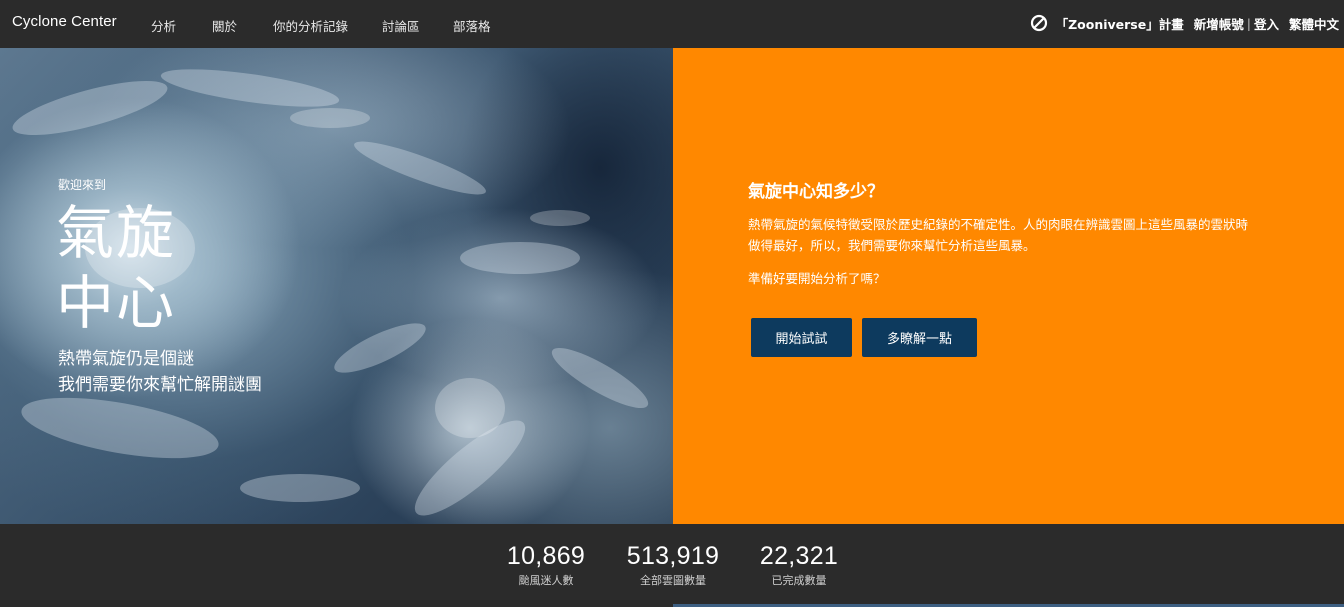  I want to click on nav-item-talk: 討論區, so click(401, 25).